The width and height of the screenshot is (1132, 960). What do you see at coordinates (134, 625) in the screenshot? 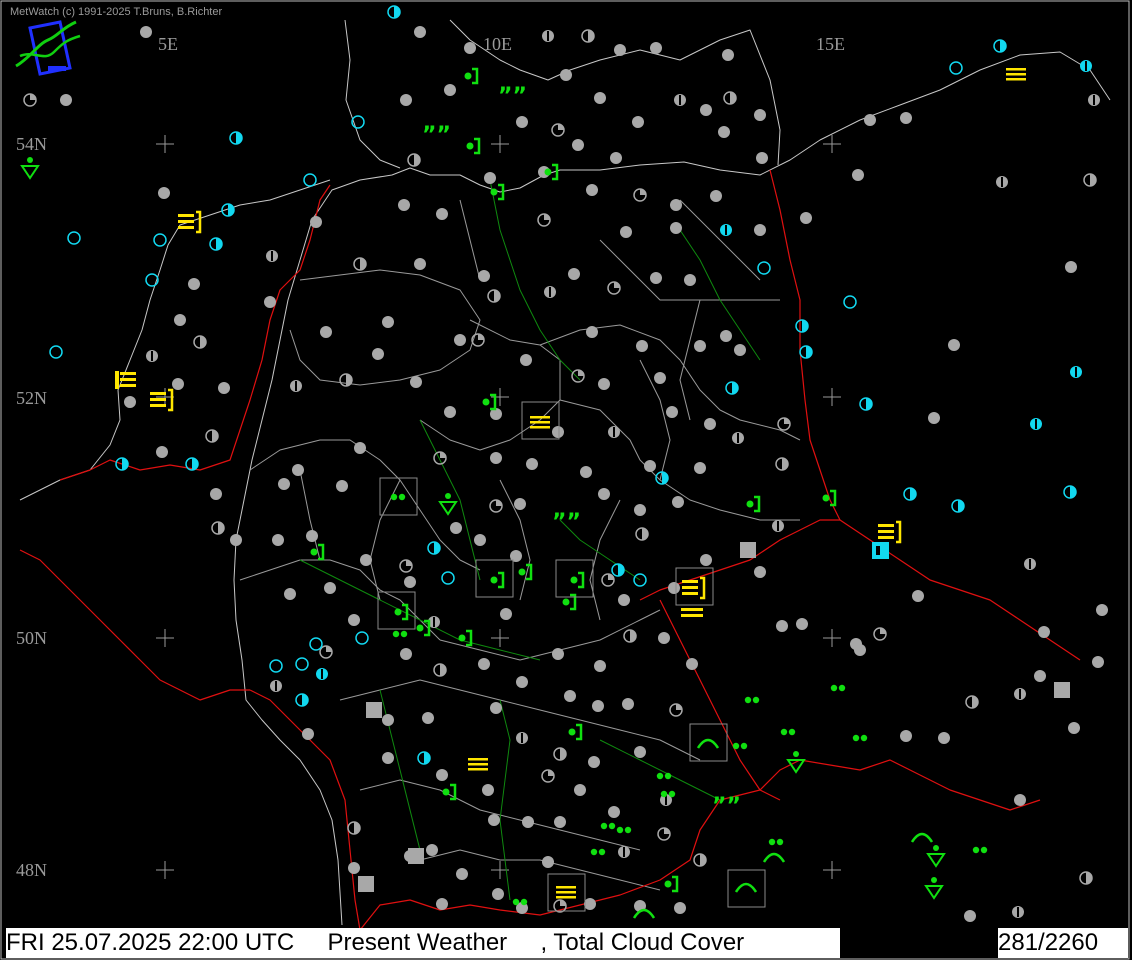
I see `border-france-belgium` at bounding box center [134, 625].